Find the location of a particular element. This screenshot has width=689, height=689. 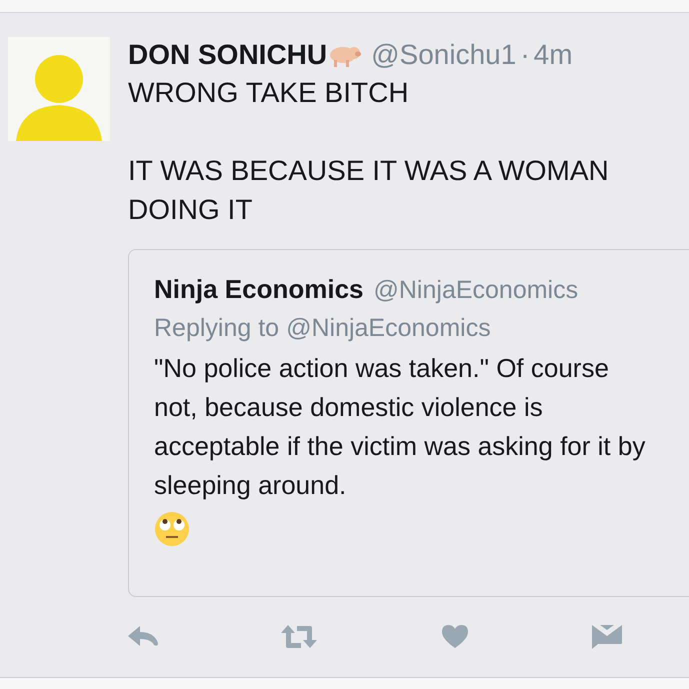

quoted-user-handle: @NinjaEconomics is located at coordinates (476, 289).